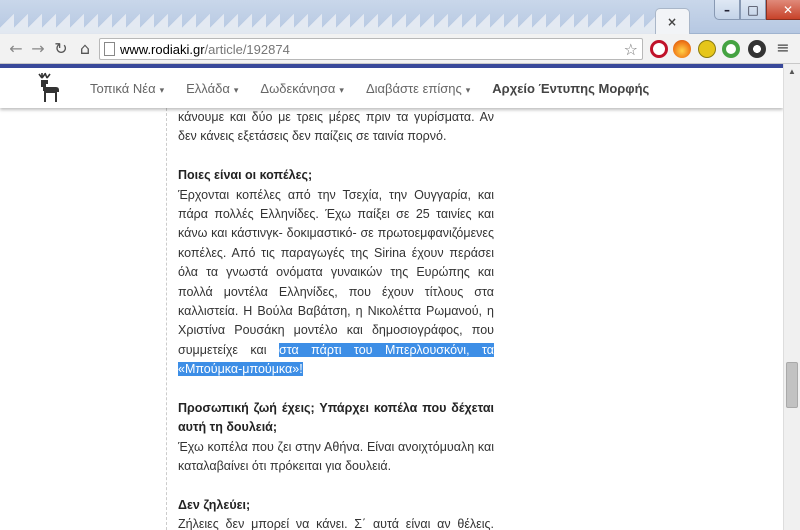 Image resolution: width=800 pixels, height=530 pixels. Describe the element at coordinates (672, 22) in the screenshot. I see `tab-close-icon: ×` at that location.